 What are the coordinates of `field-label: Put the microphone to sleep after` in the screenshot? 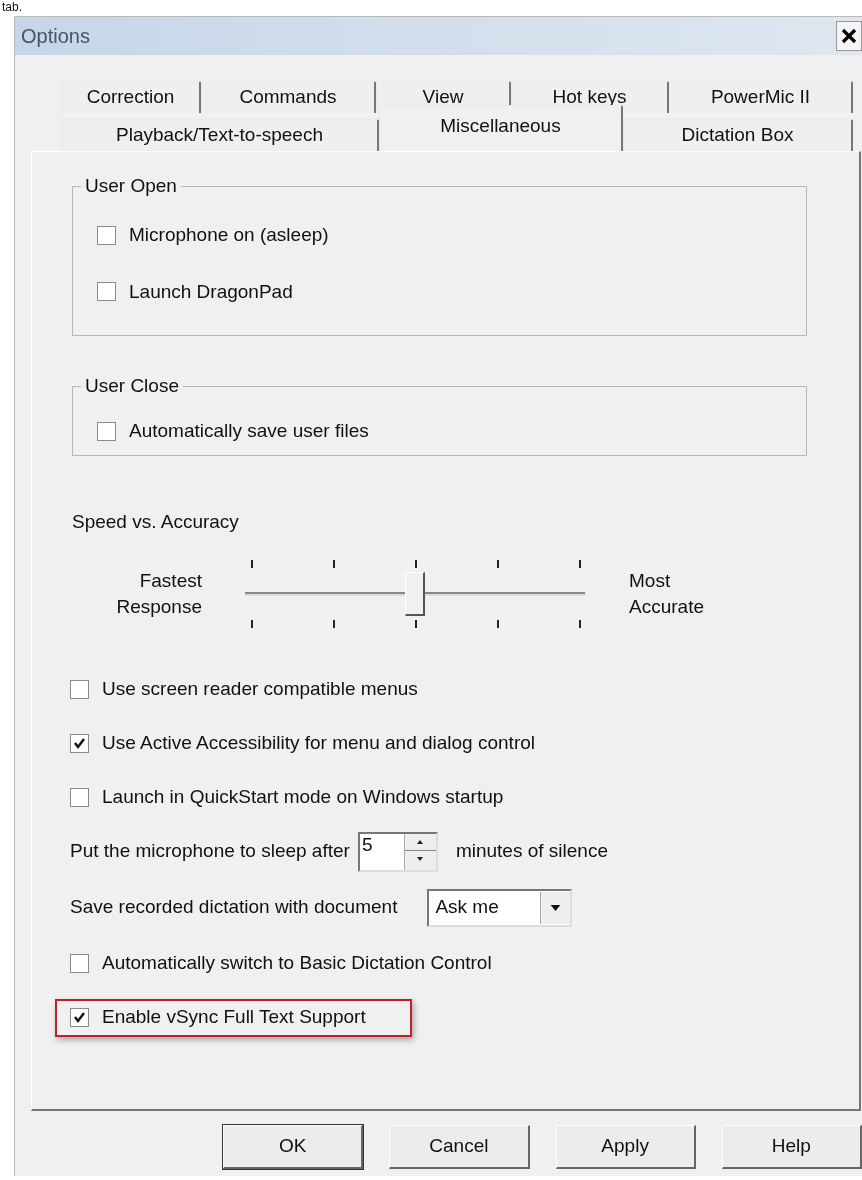 It's located at (210, 851).